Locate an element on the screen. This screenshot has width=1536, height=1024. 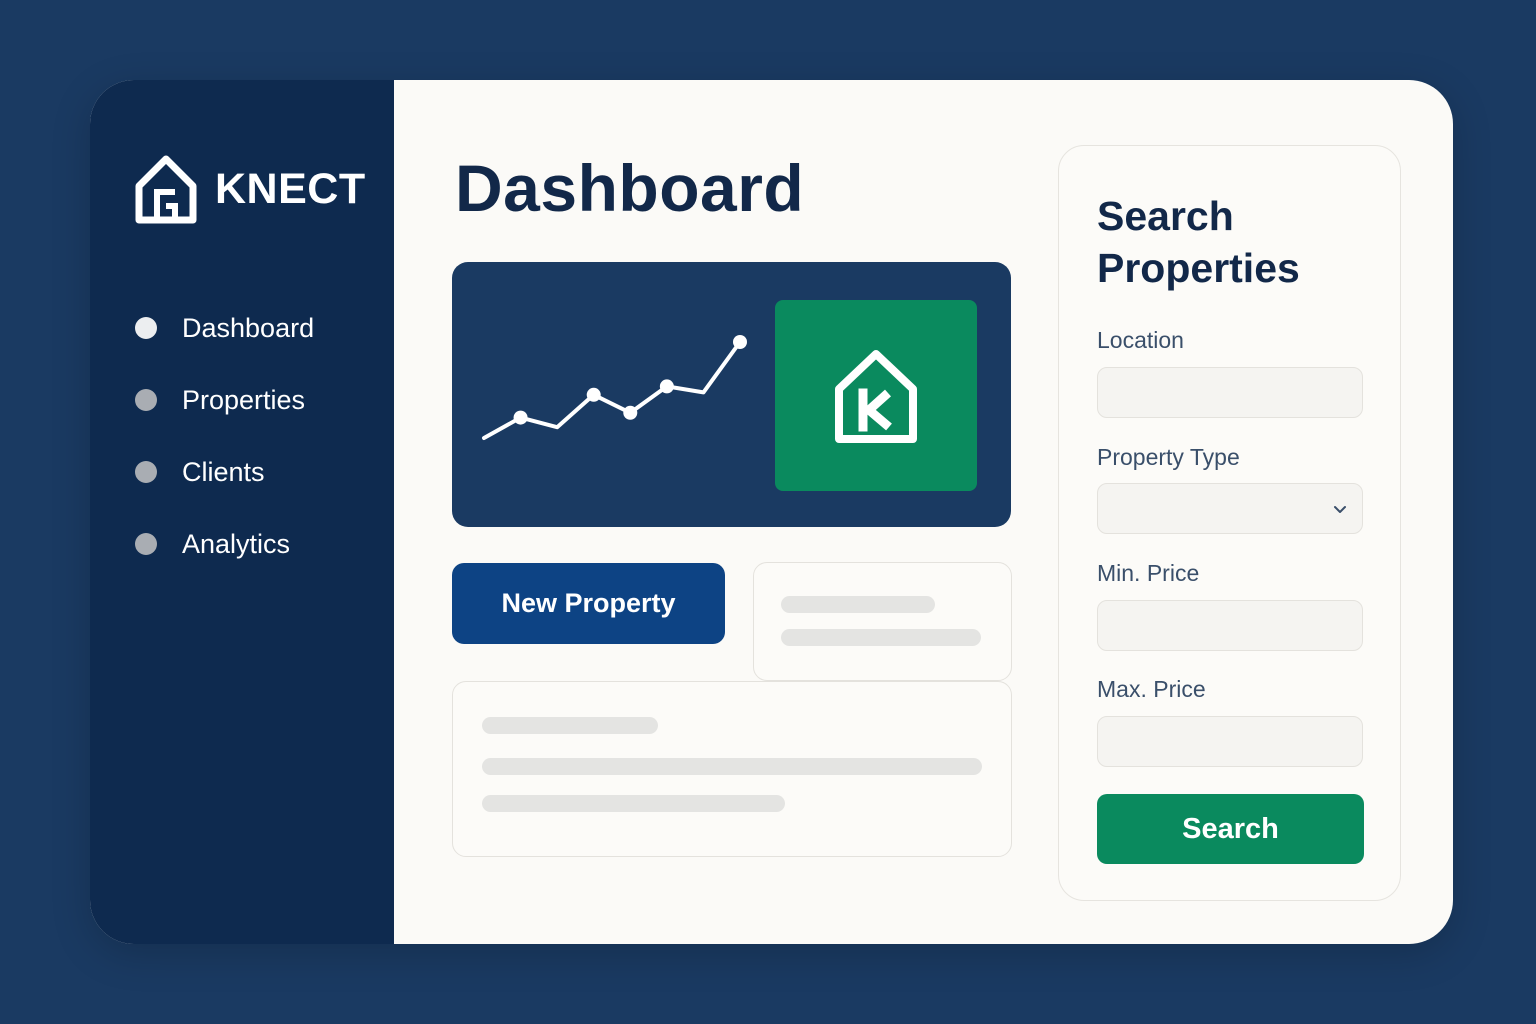
max-price-input is located at coordinates (1230, 741).